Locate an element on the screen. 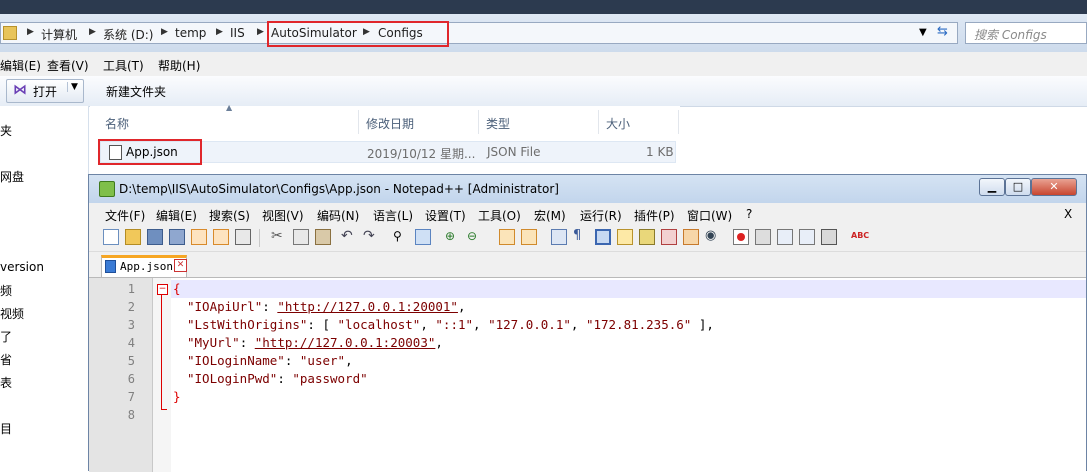  menu-help: ? is located at coordinates (749, 214).